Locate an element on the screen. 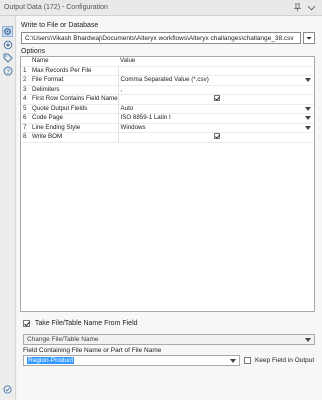 Image resolution: width=322 pixels, height=400 pixels. file-name-mode-select: Change File/Table Name is located at coordinates (169, 339).